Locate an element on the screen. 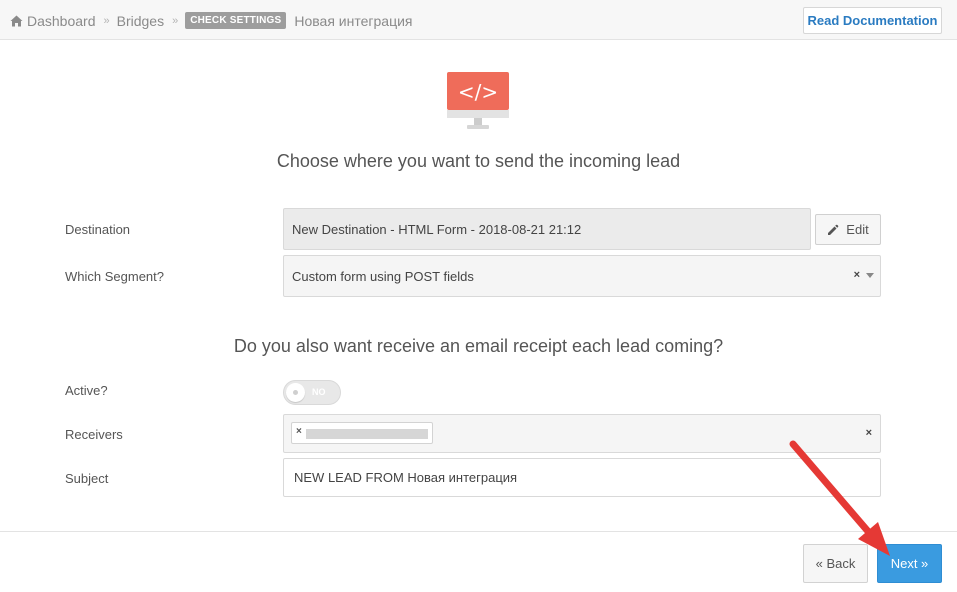 The height and width of the screenshot is (592, 957). subject-value: NEW LEAD FROM Новая интеграция is located at coordinates (406, 477).